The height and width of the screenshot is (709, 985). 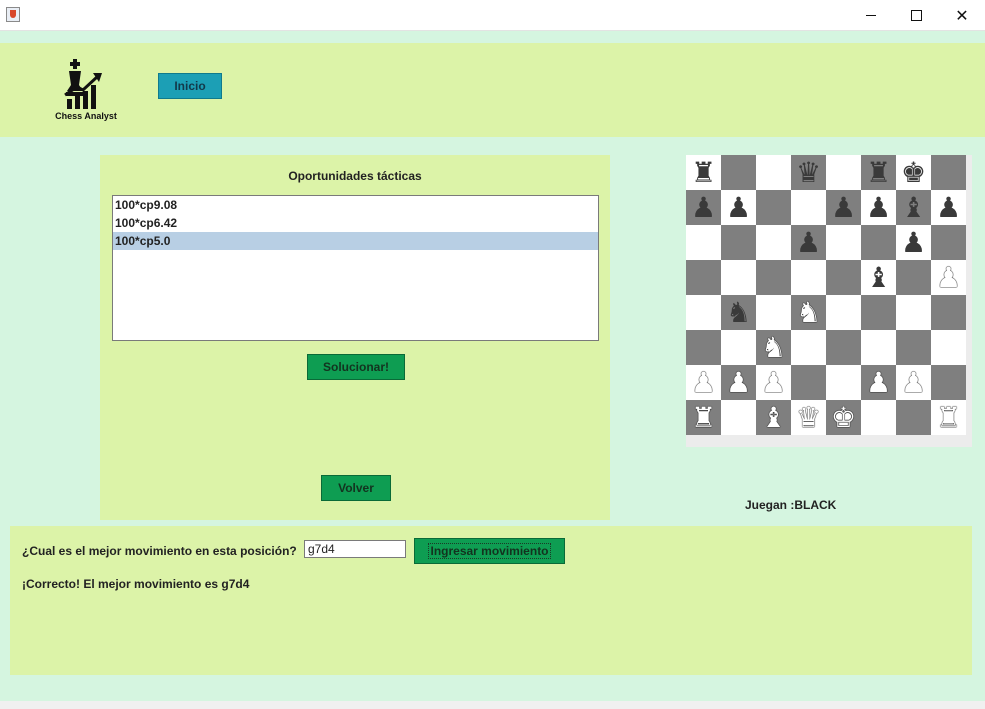 I want to click on chess-board: ♜ ♛ ♜ ♚ ♟ ♟ ♟ ♟ ♝ ♟ ♟ ♟ ♝ ♟ ♞ ♞ ♞ ♟ ♟ ♟ ♟ ♟ ♜ ♝ ♛ ♚ ♜, so click(x=826, y=295).